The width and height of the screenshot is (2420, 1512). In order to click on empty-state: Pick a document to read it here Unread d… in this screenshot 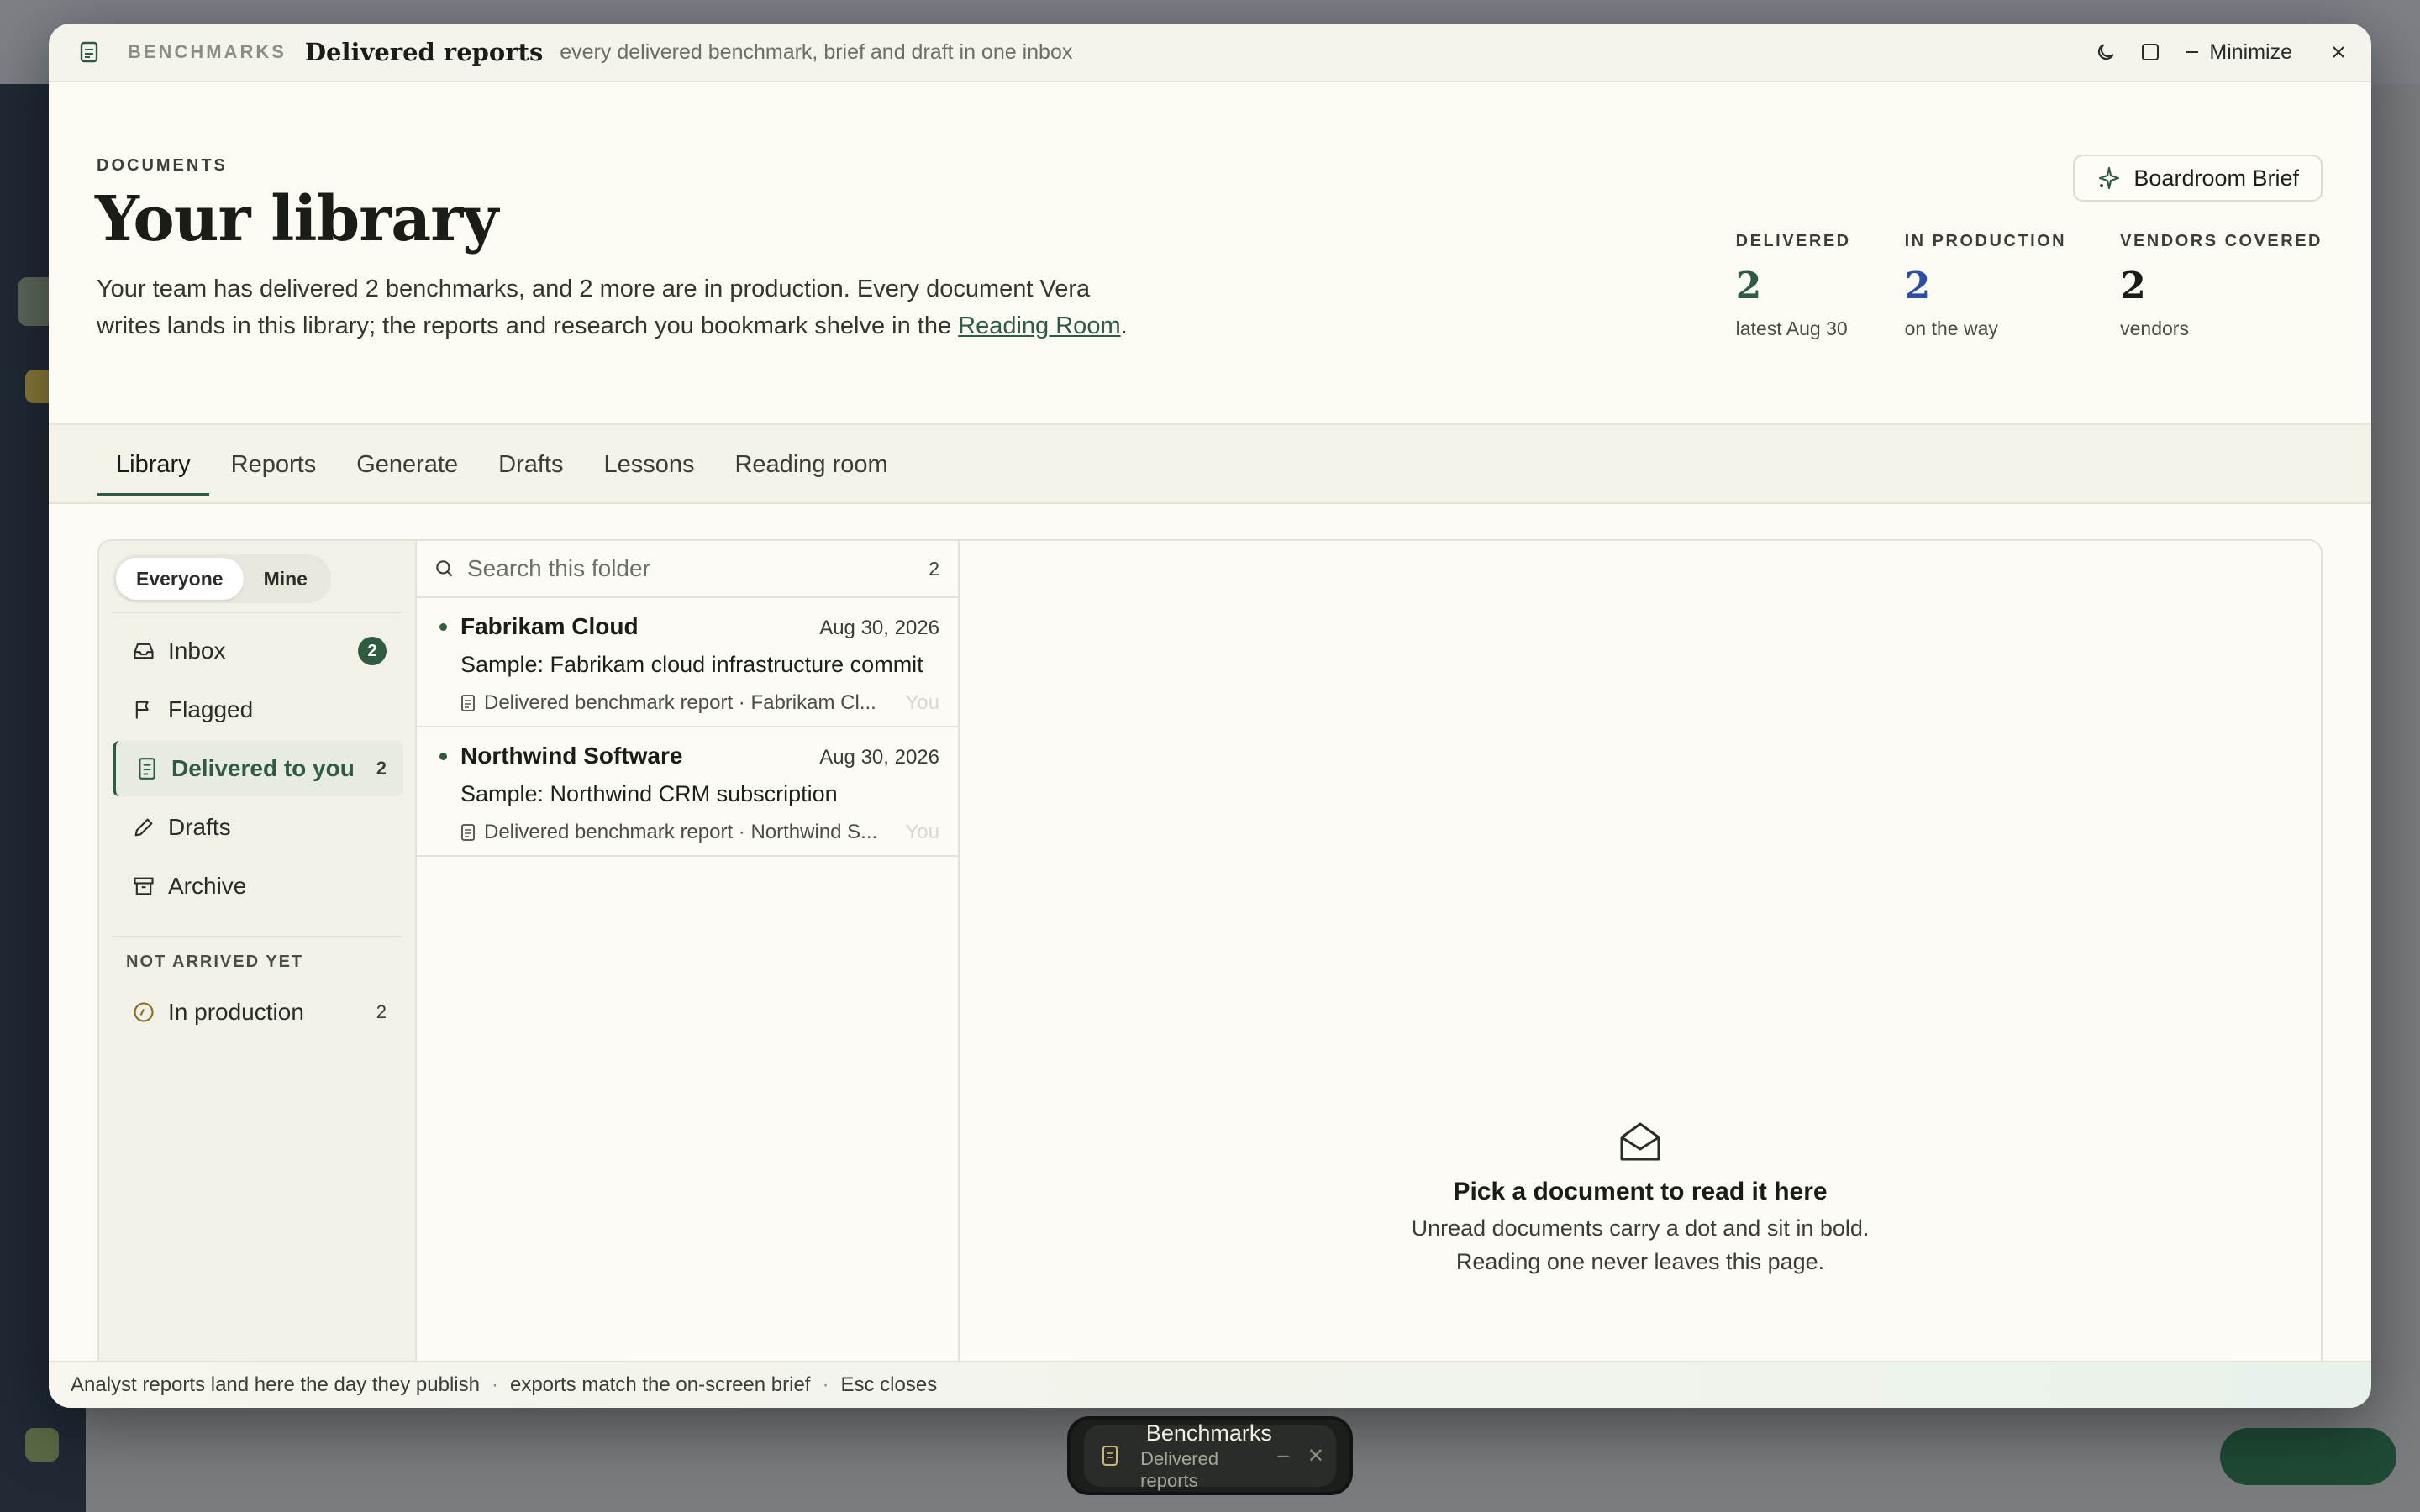, I will do `click(1640, 1197)`.